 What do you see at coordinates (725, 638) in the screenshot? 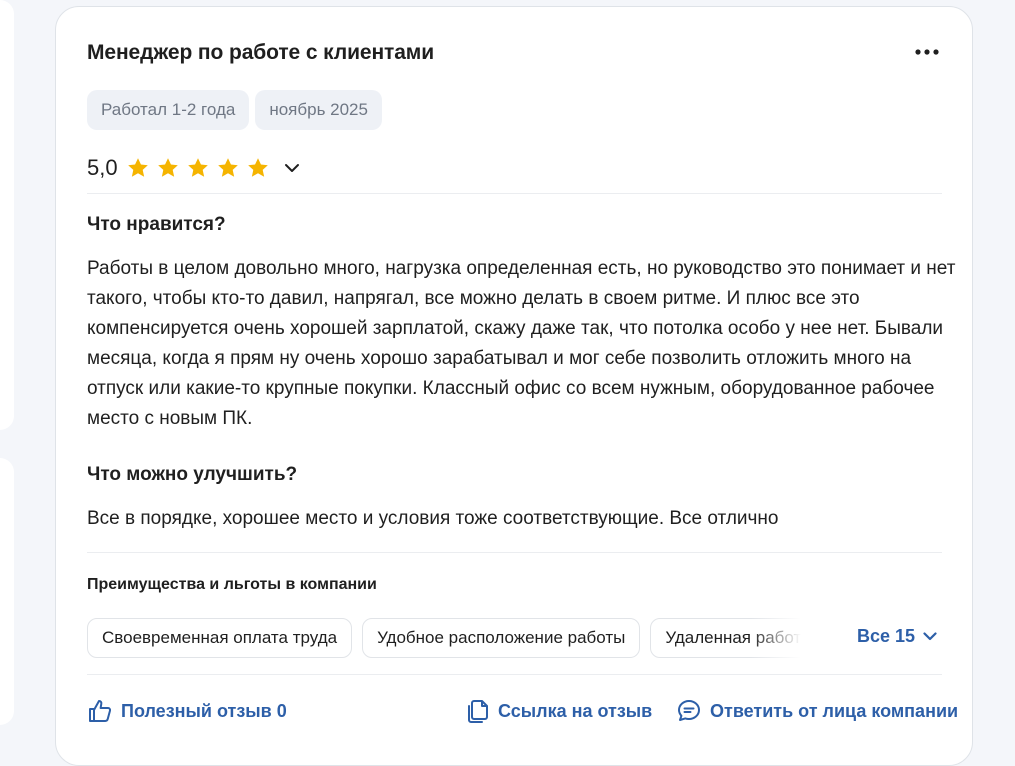
I see `benefit-chip: Удаленная работа` at bounding box center [725, 638].